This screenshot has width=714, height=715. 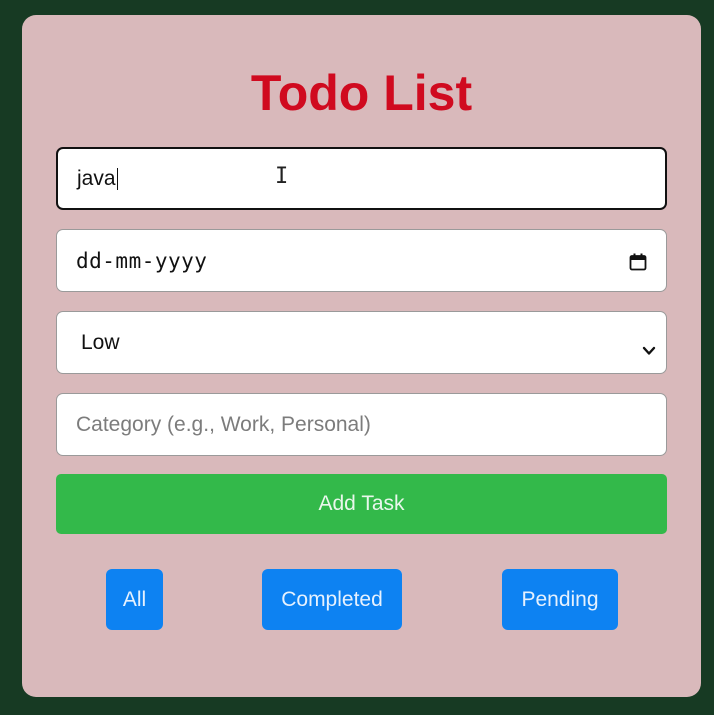 I want to click on text-caret, so click(x=117, y=178).